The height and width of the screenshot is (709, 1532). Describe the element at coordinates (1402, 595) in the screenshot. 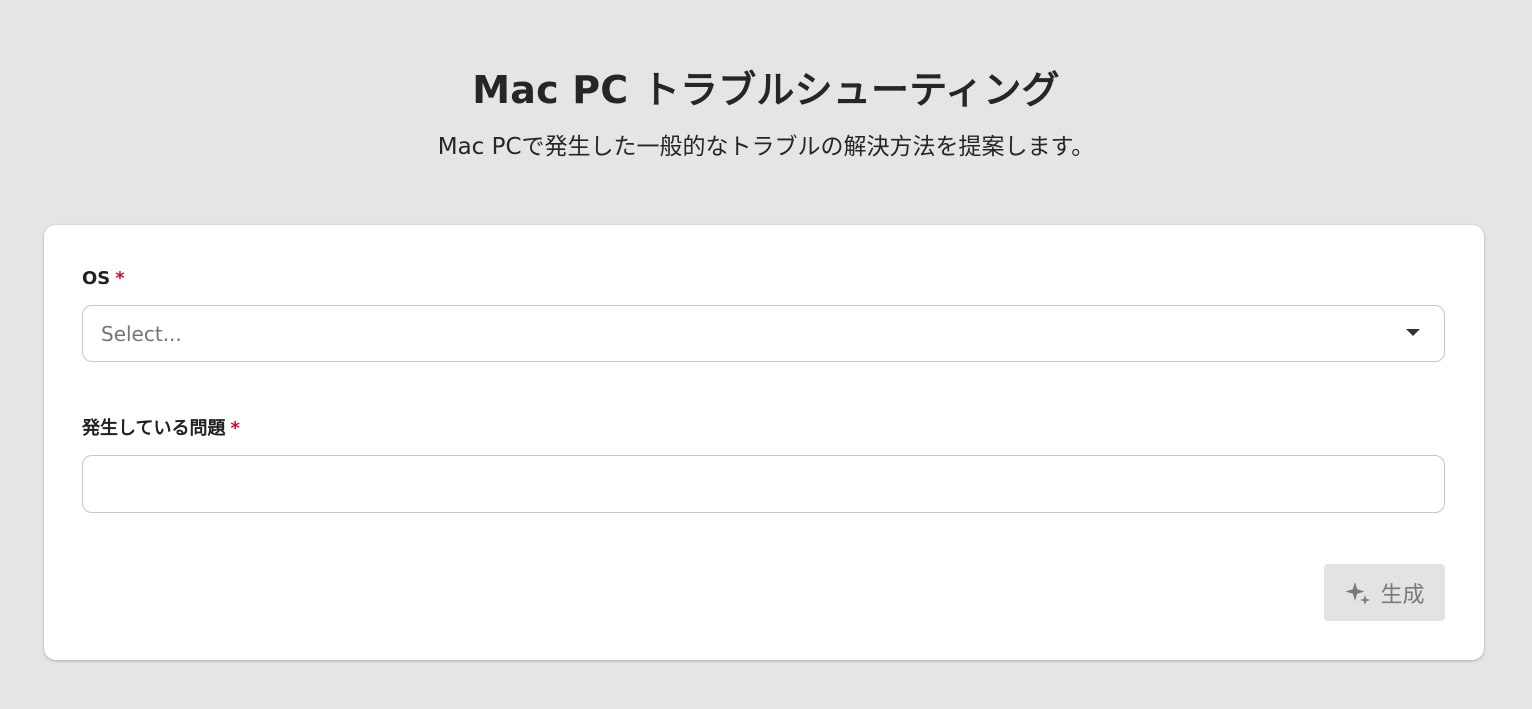

I see `generate-button-label: 生成` at that location.